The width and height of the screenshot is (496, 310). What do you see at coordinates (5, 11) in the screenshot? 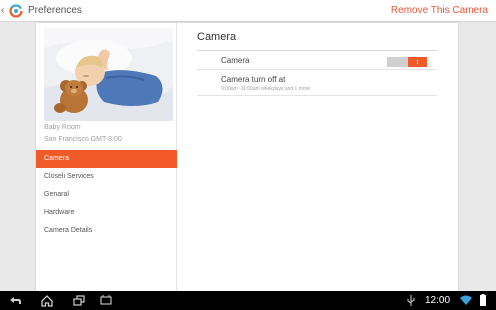
I see `up-caret-icon: ‹` at bounding box center [5, 11].